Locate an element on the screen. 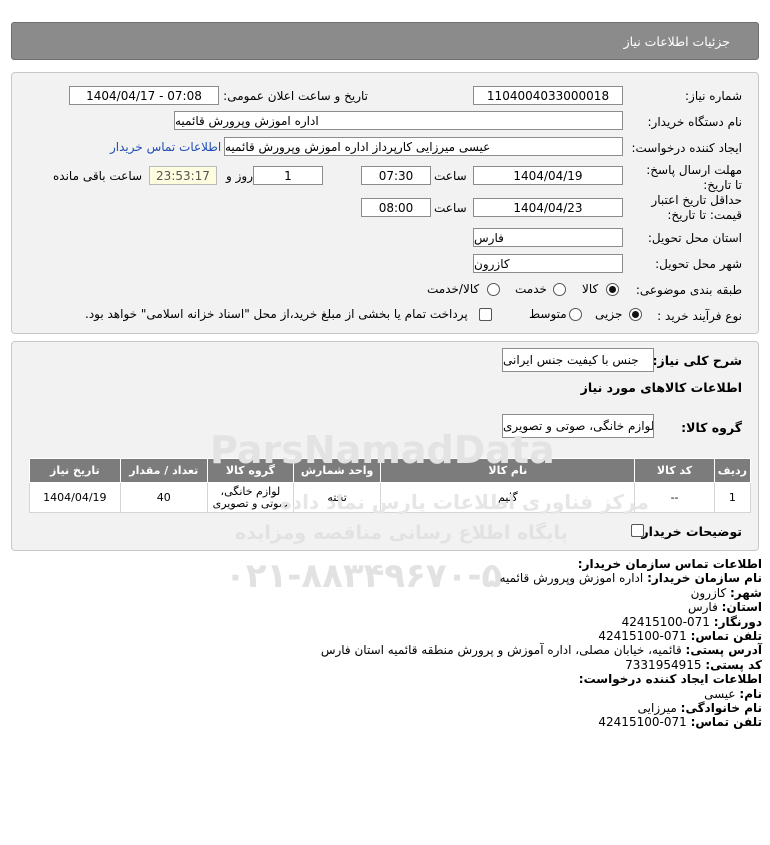  org-value: اداره اموزش وپرورش قائمیه is located at coordinates (571, 578).